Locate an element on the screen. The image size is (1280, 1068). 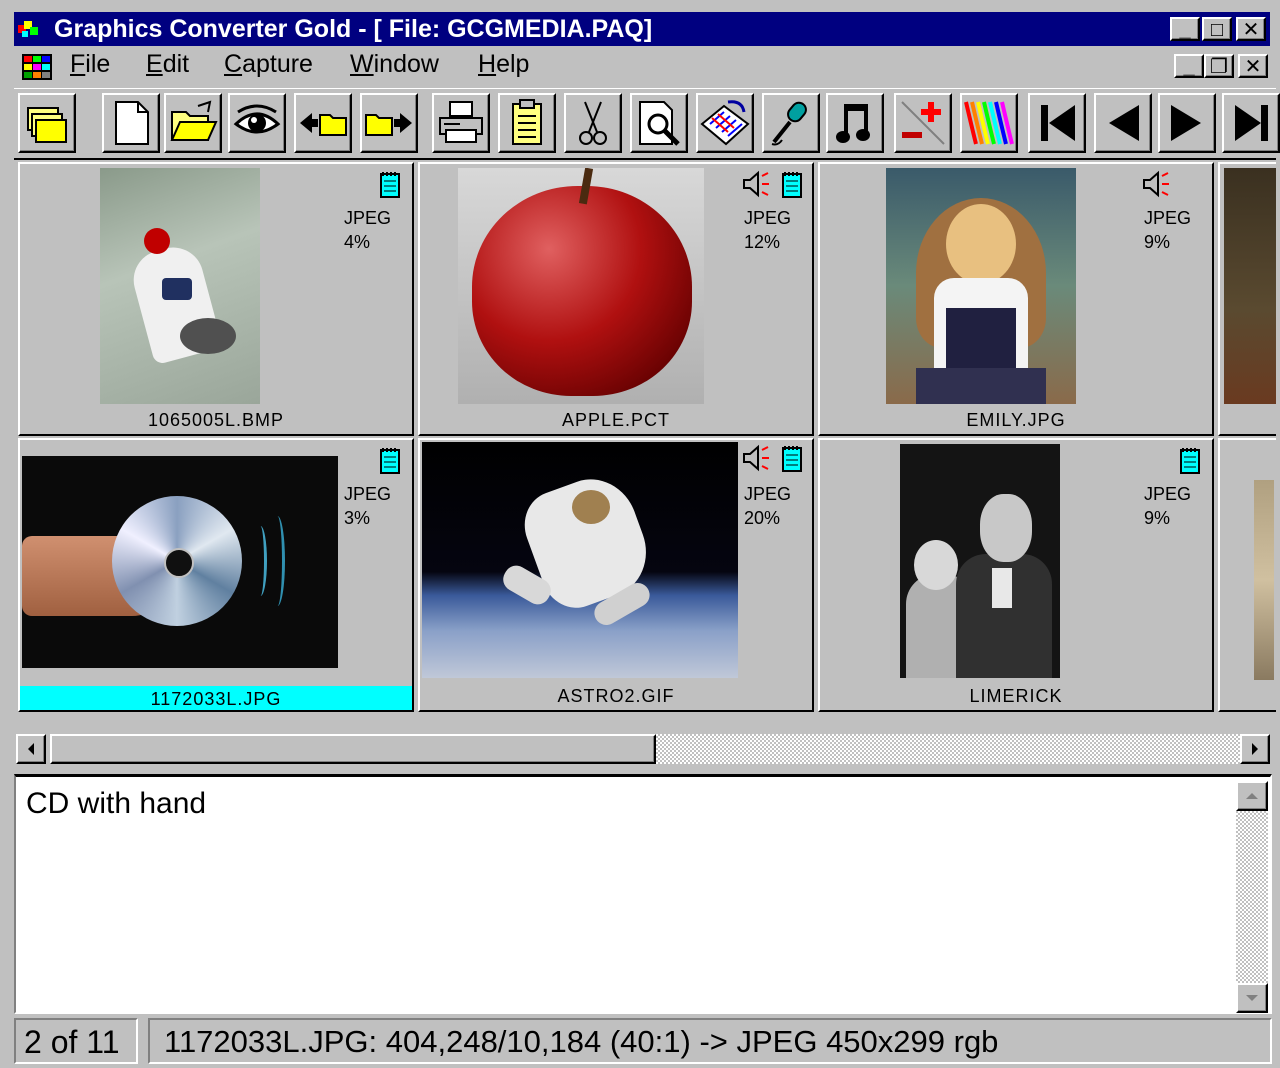
arrow-into-folder-icon is located at coordinates (323, 124).